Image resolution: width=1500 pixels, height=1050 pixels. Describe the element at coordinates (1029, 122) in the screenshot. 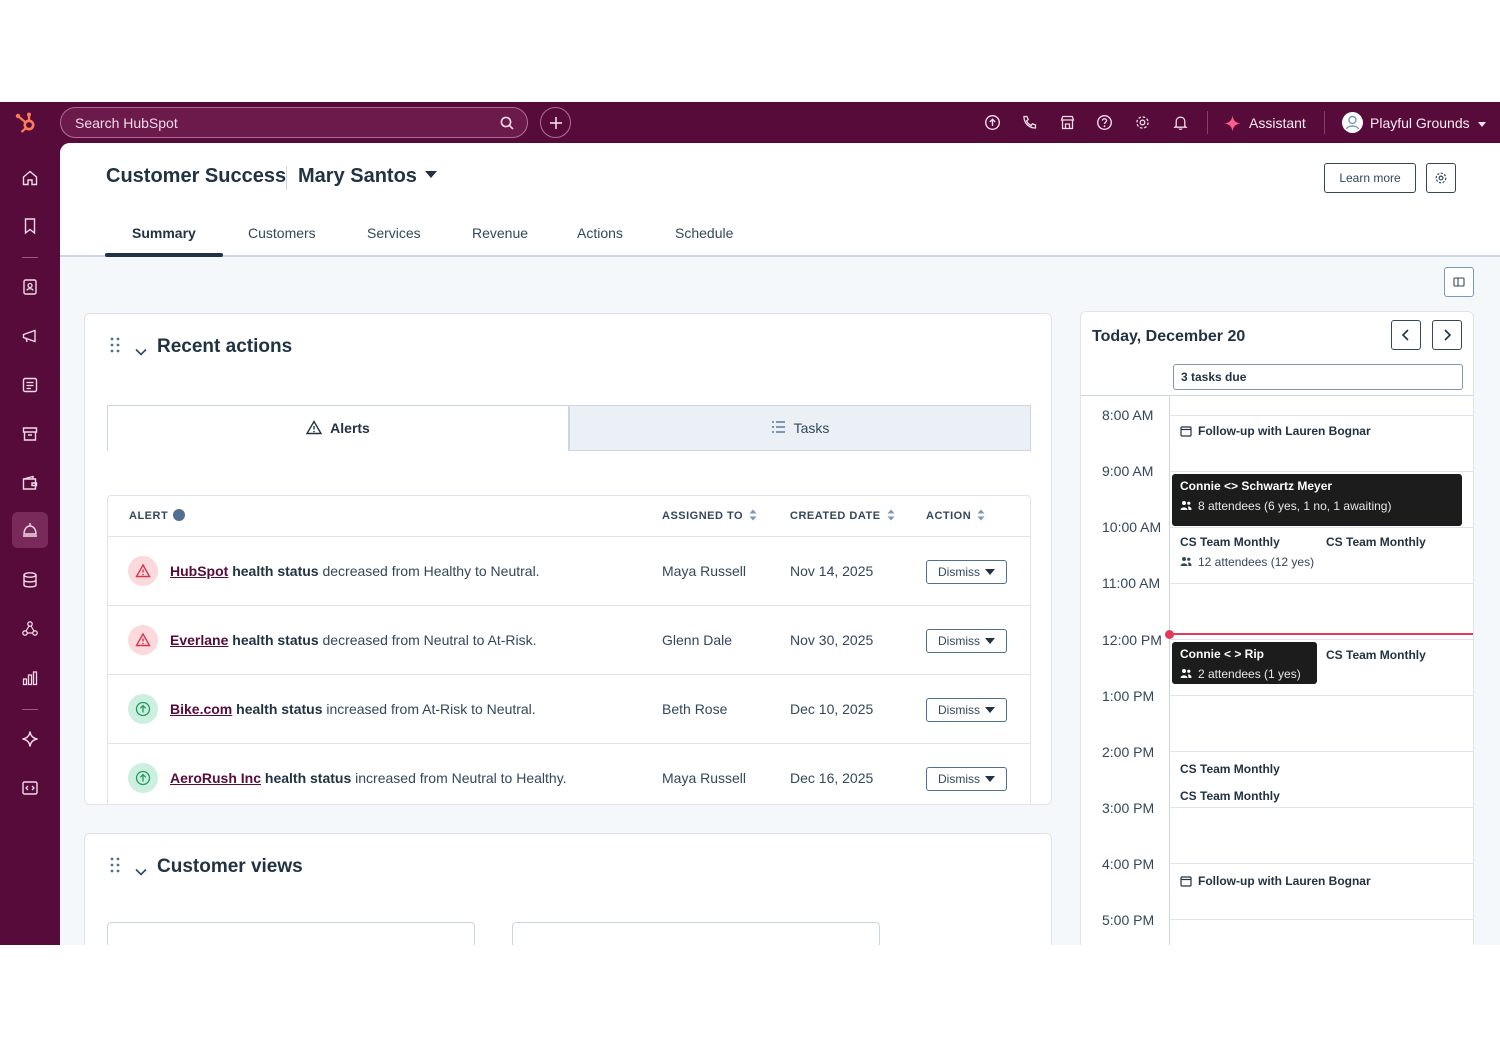

I see `phone-icon` at that location.